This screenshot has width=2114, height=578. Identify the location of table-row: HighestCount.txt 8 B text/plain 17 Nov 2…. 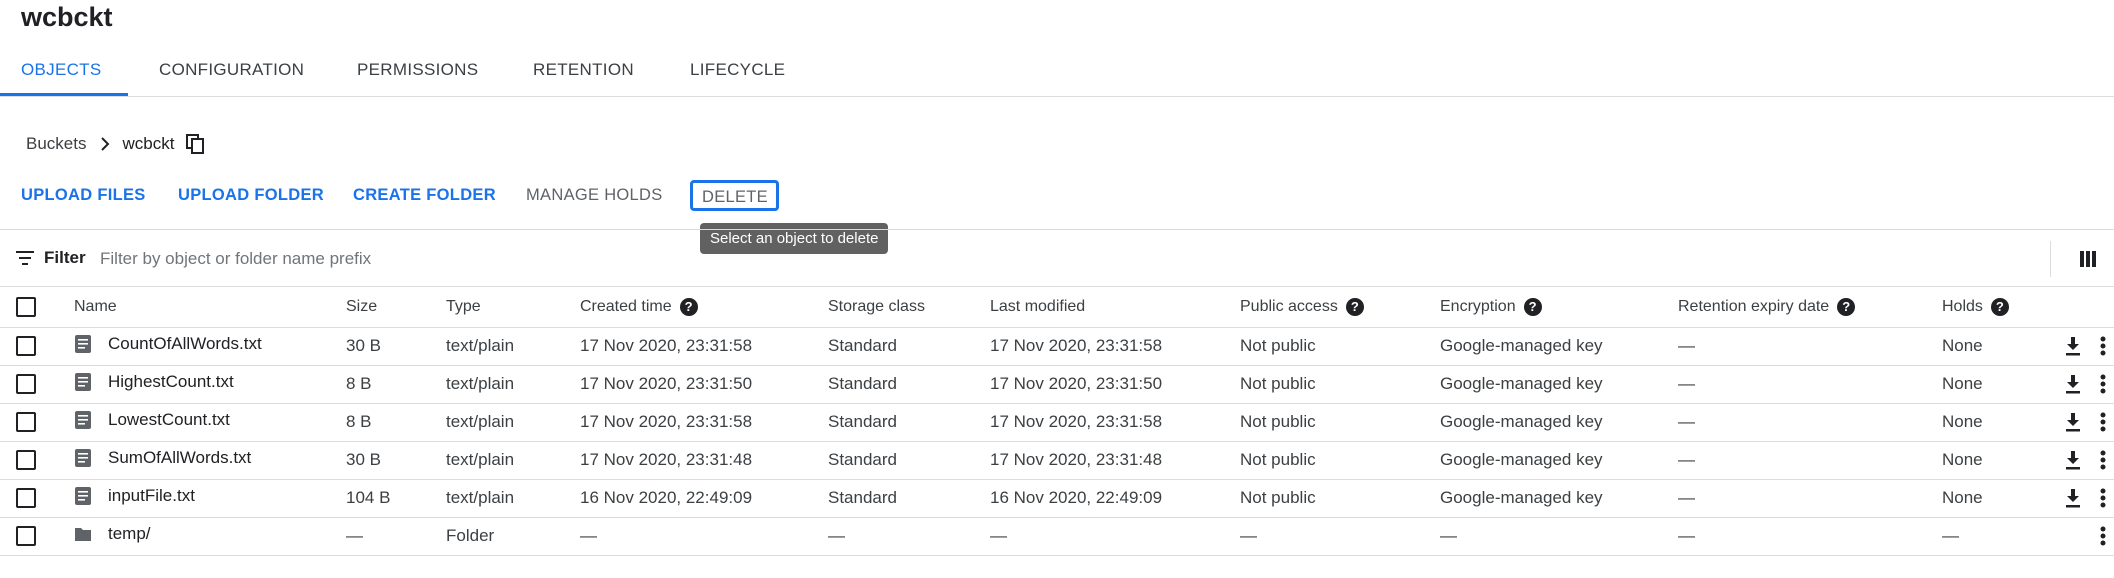
(1057, 384).